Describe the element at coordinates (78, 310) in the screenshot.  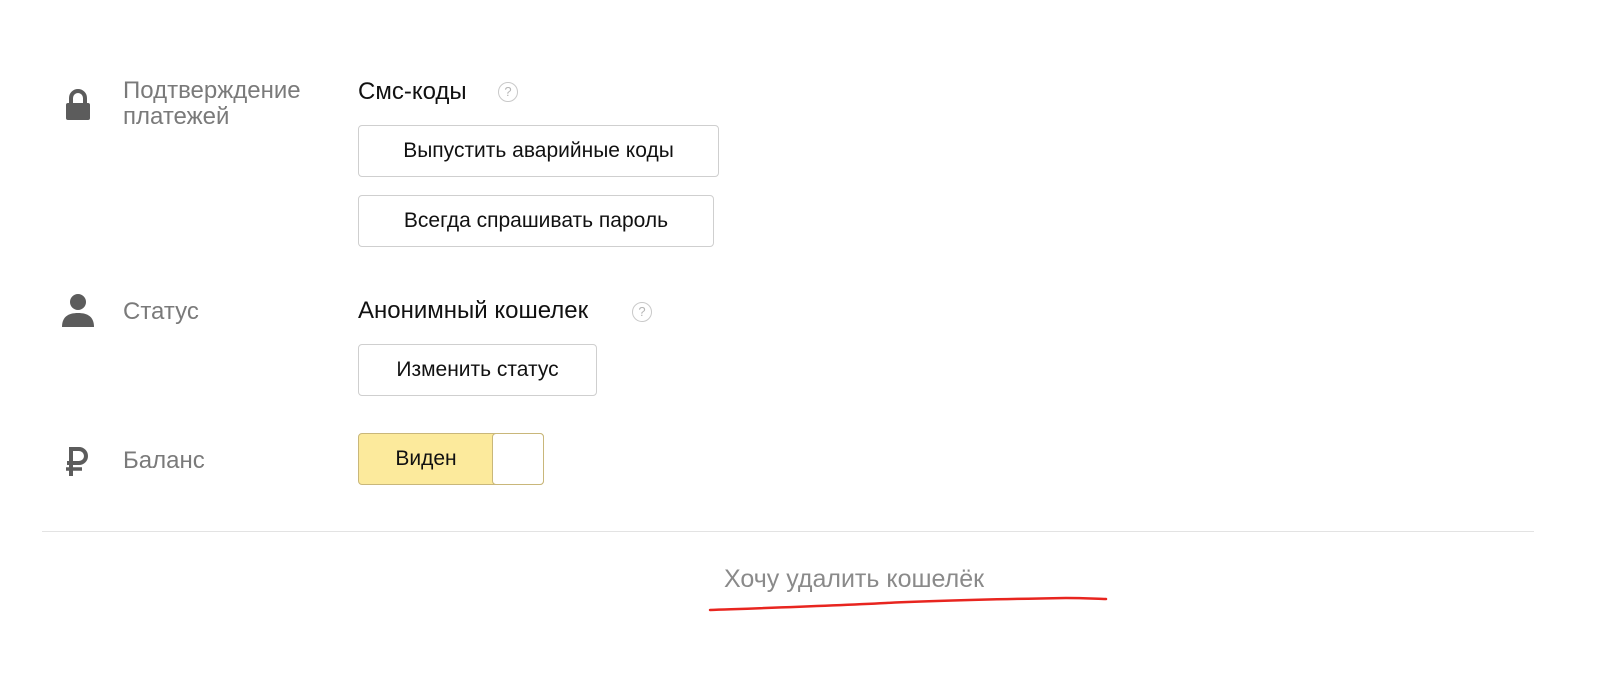
I see `user-icon` at that location.